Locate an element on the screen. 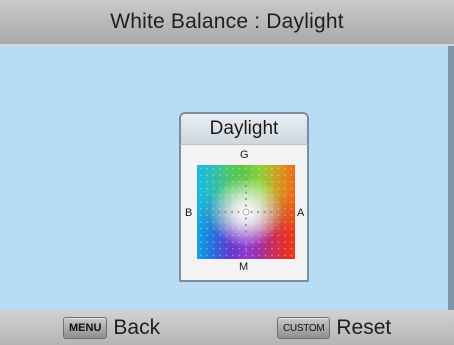 This screenshot has height=345, width=454. header-bar: White Balance : Daylight is located at coordinates (227, 23).